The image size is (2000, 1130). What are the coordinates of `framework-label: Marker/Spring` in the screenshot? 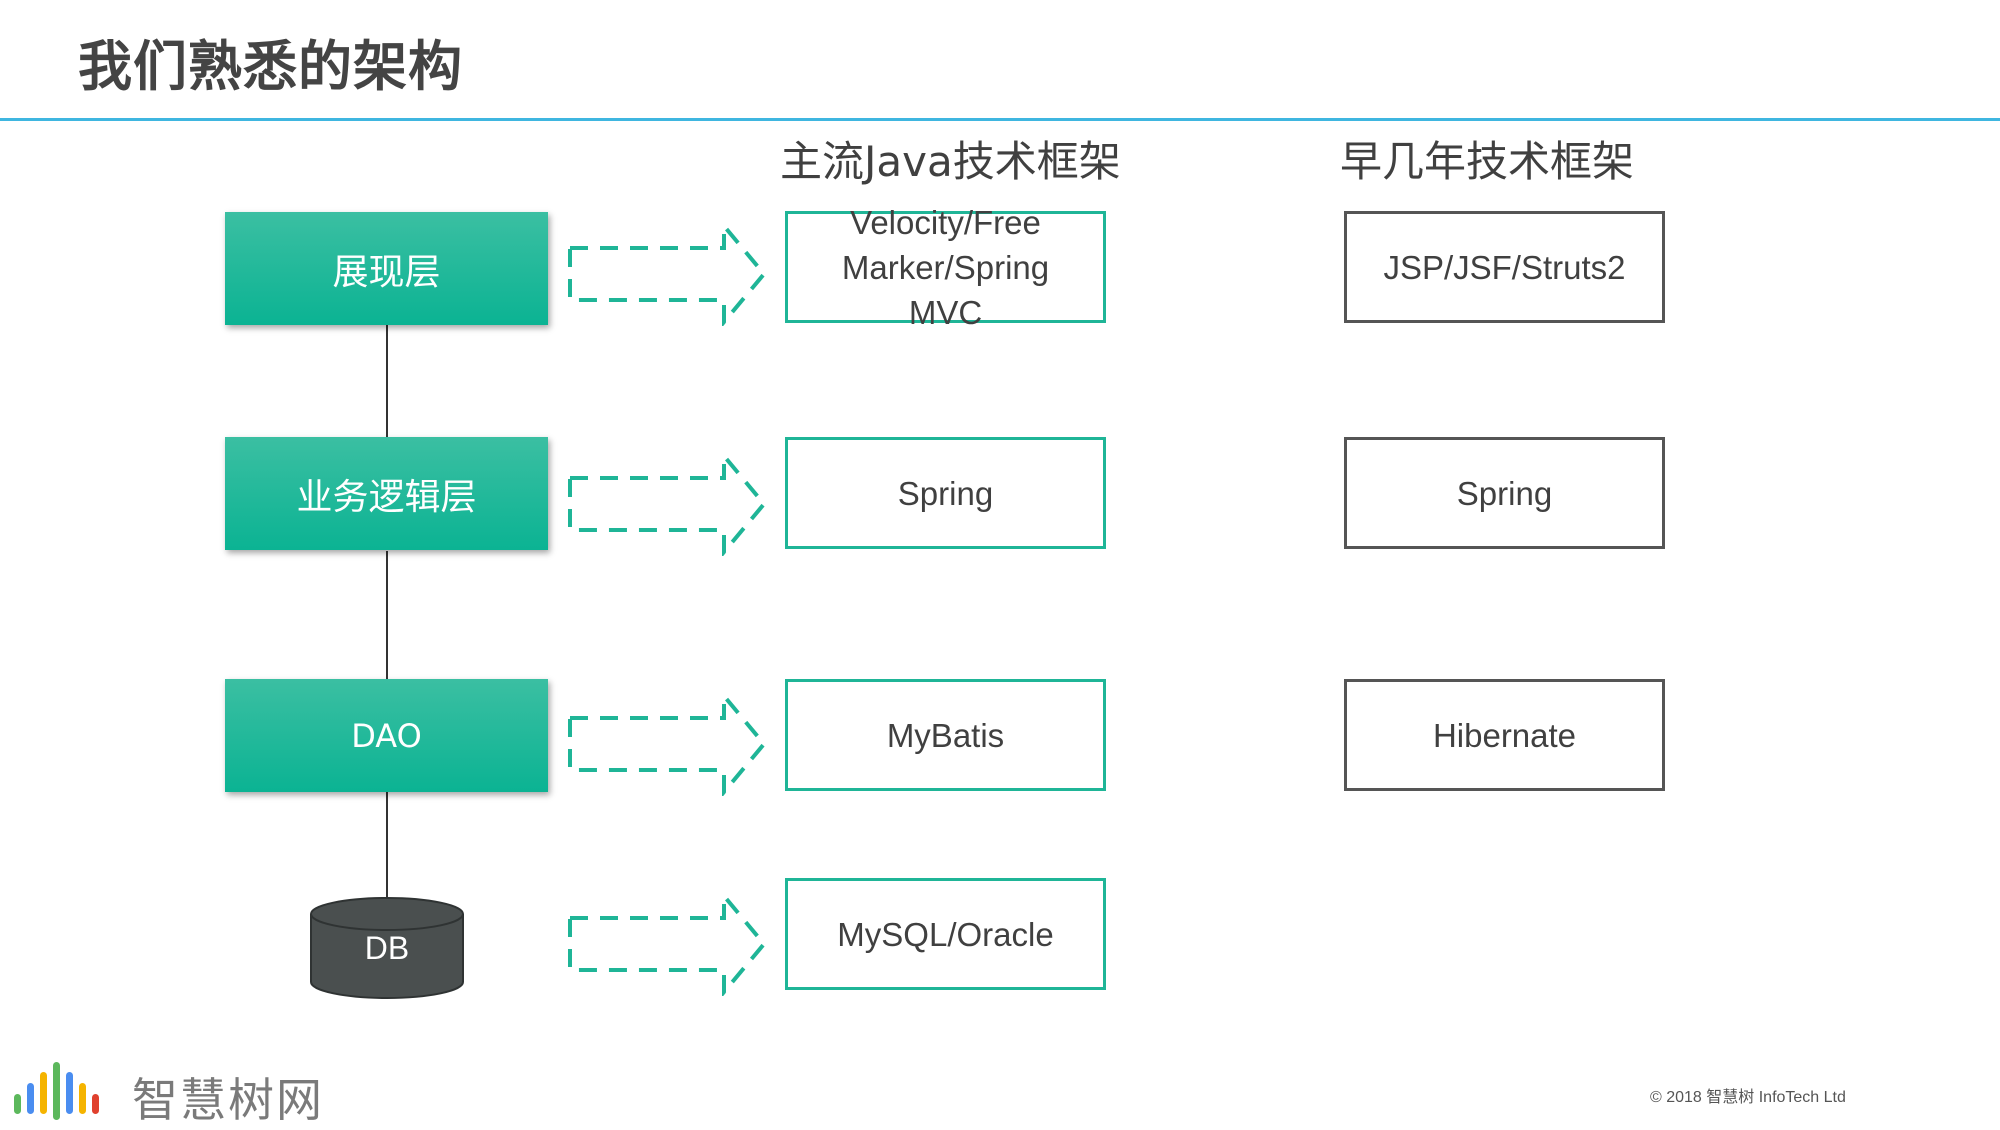 It's located at (945, 267).